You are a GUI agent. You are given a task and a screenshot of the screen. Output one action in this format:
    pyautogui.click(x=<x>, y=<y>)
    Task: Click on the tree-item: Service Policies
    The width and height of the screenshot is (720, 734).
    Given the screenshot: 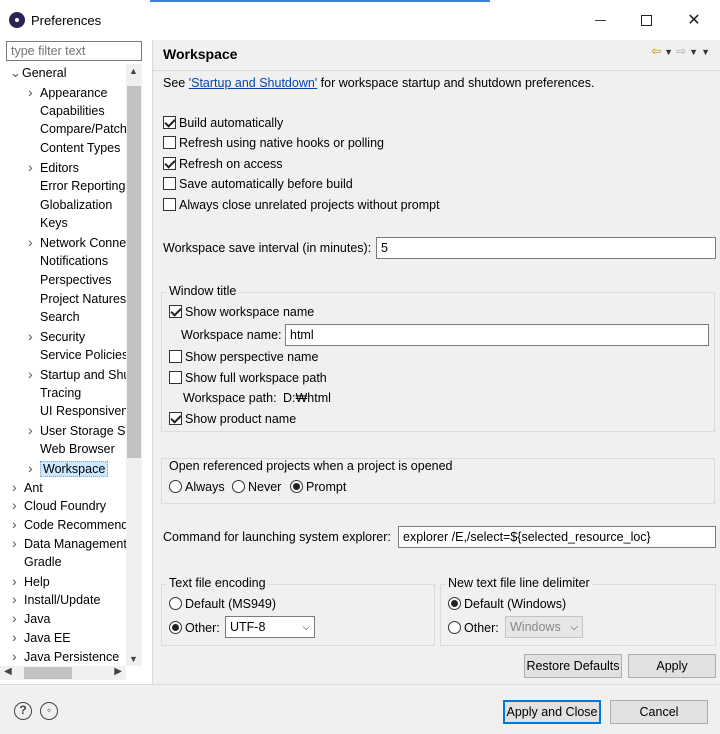 What is the action you would take?
    pyautogui.click(x=78, y=355)
    